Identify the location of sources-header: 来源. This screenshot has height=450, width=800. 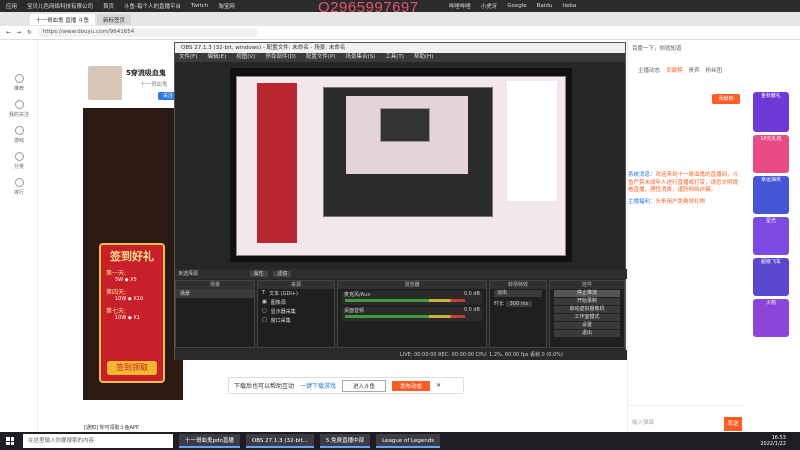
(296, 285).